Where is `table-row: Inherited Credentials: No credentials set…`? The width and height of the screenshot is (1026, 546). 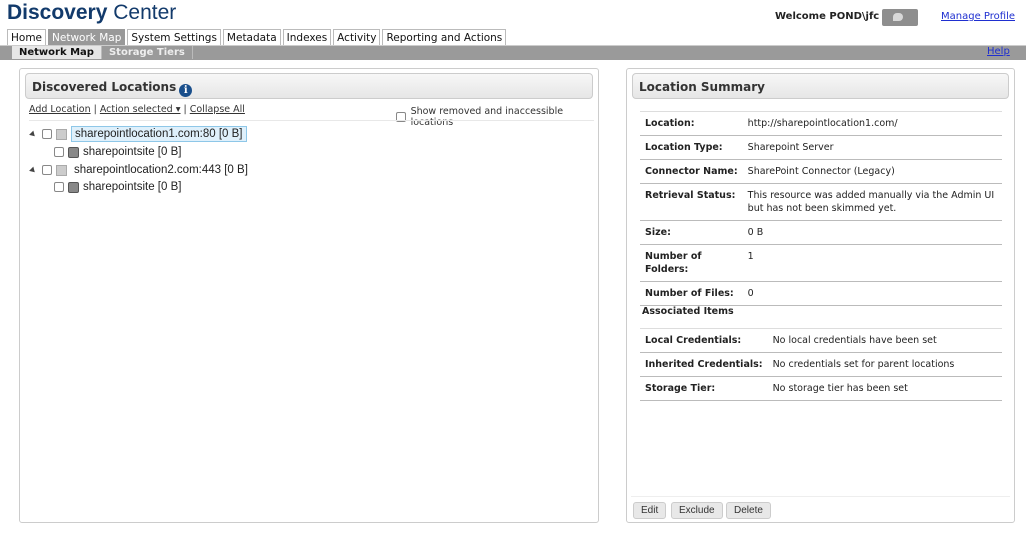 table-row: Inherited Credentials: No credentials set… is located at coordinates (821, 364).